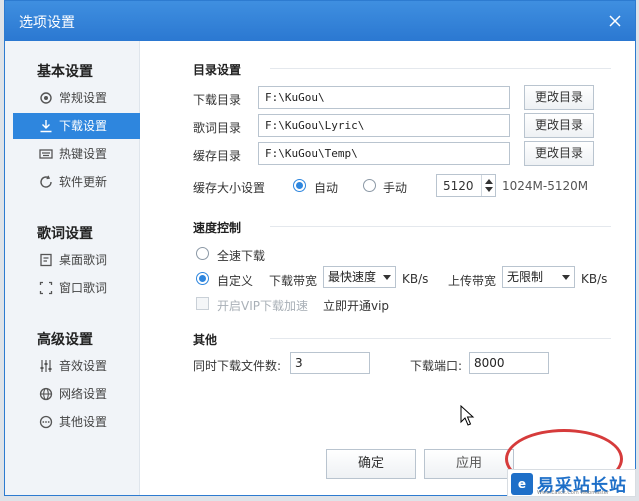  I want to click on section-title-speed: 速度控制, so click(217, 228).